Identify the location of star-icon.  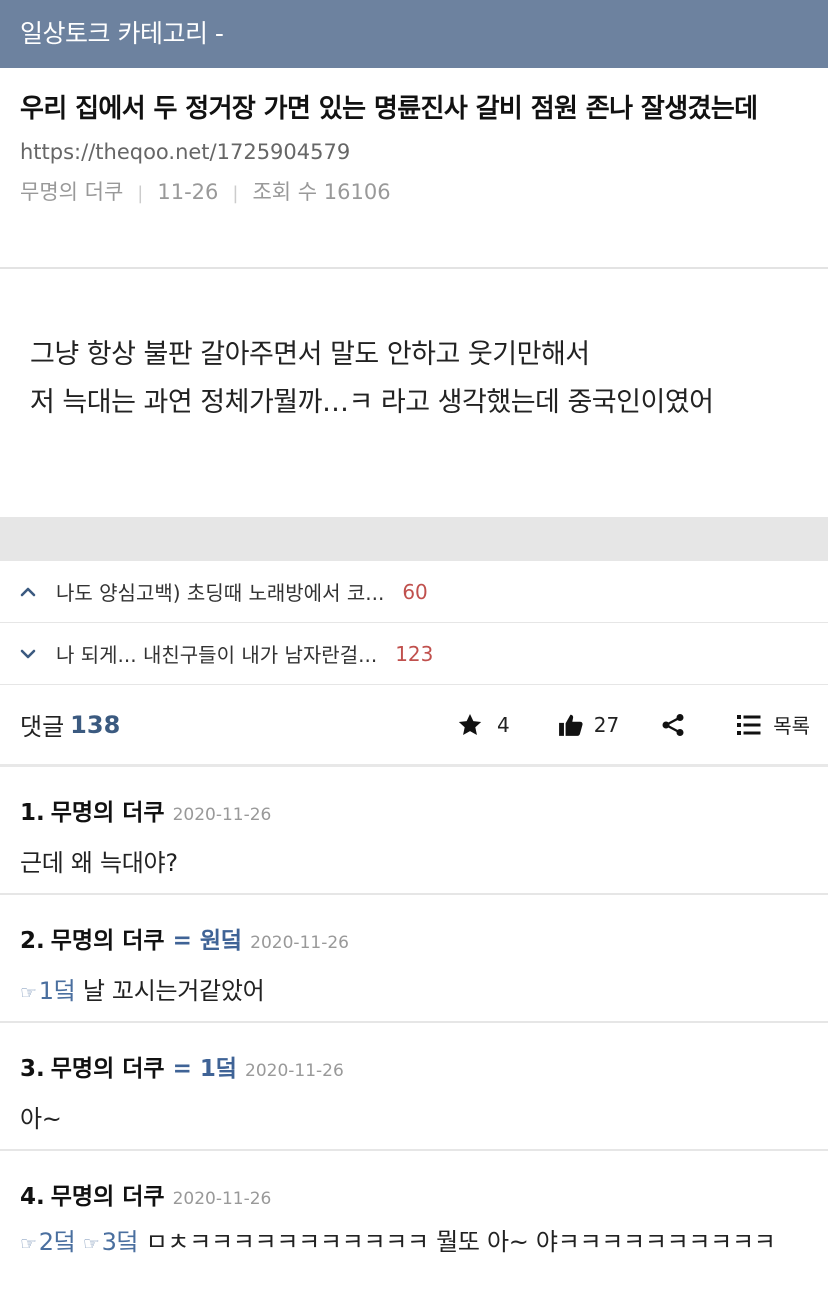
(470, 725).